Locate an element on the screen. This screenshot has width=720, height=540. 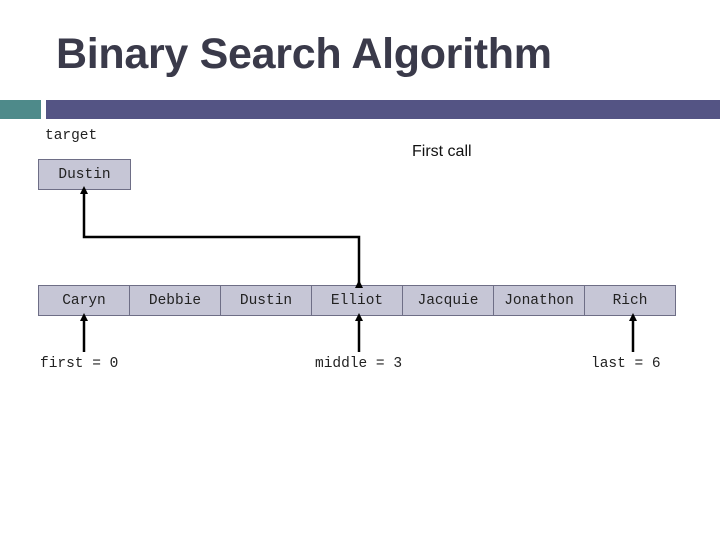
array-cell: Debbie is located at coordinates (175, 300).